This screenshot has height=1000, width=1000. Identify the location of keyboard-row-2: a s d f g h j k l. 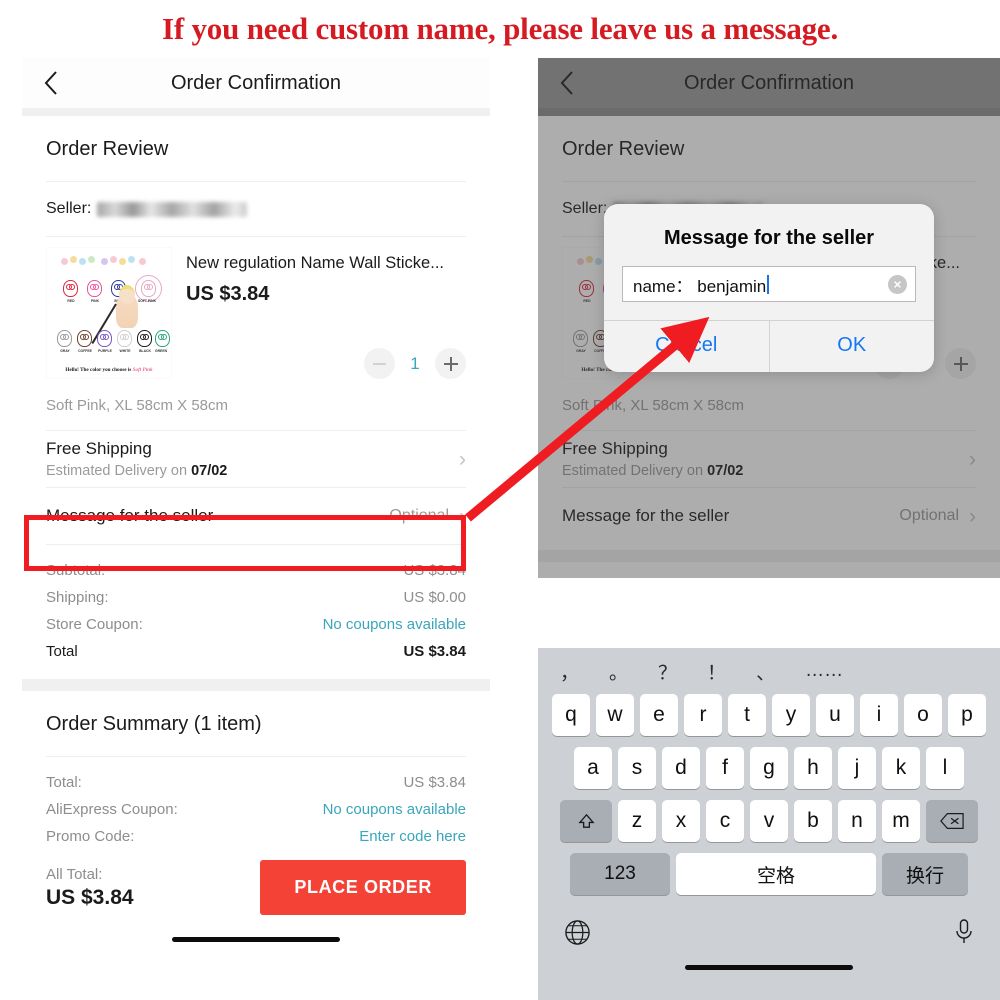
(769, 768).